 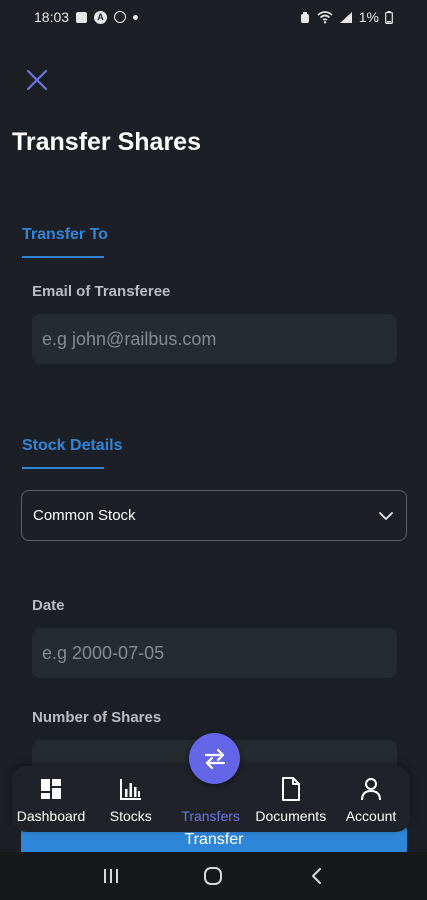 I want to click on bar-chart-icon, so click(x=131, y=789).